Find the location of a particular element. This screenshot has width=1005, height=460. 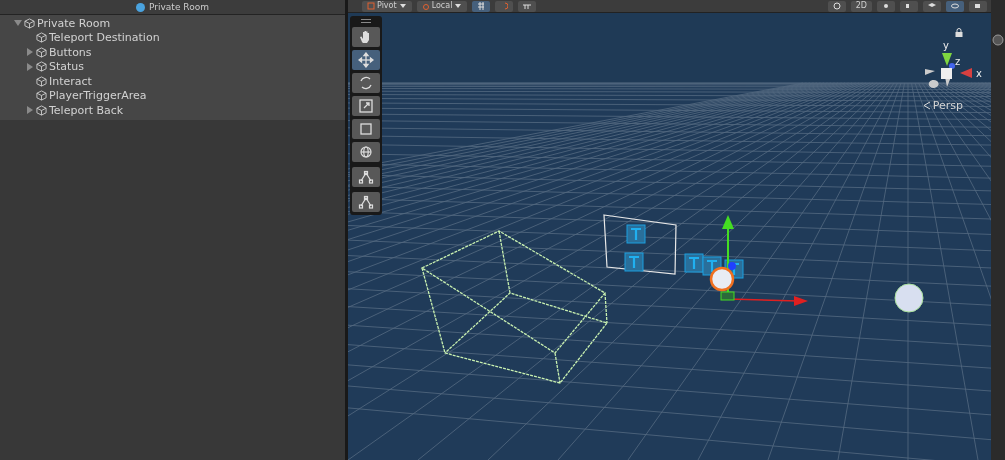

z-axis-label: z is located at coordinates (958, 61).